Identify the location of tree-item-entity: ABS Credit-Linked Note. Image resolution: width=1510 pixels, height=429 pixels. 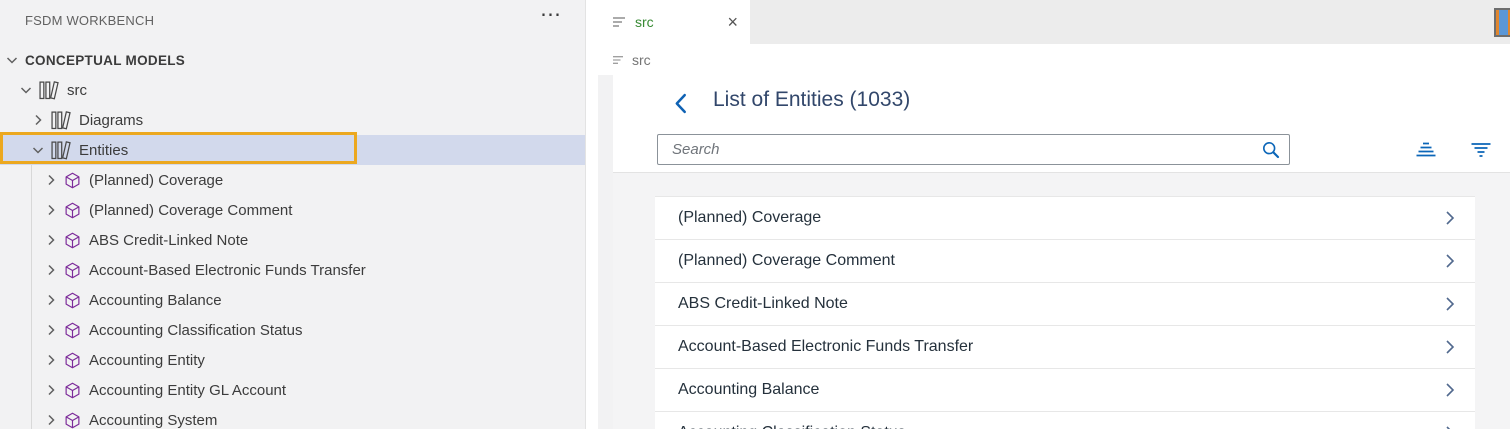
(292, 240).